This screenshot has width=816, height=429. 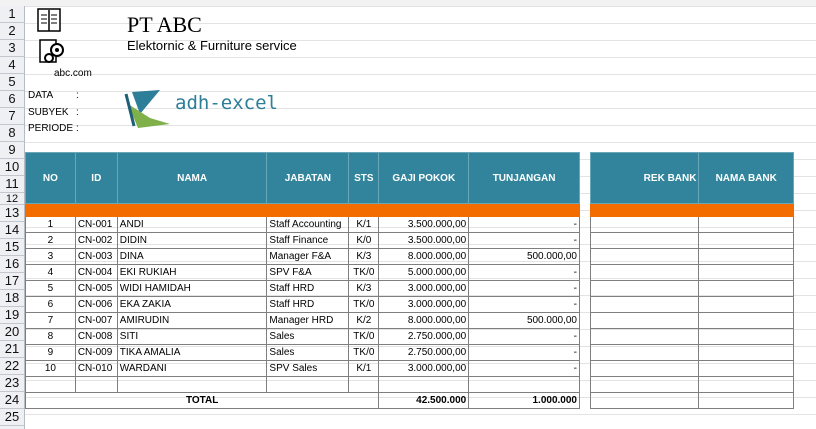 I want to click on row-number: 1, so click(x=12, y=14).